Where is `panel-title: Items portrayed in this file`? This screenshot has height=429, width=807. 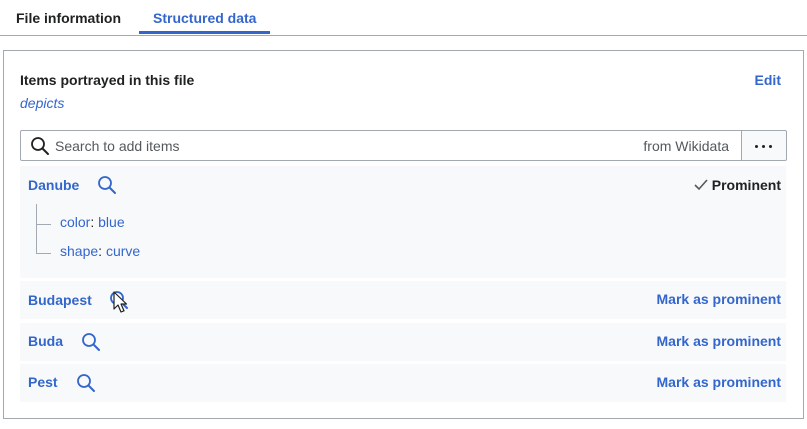
panel-title: Items portrayed in this file is located at coordinates (107, 80).